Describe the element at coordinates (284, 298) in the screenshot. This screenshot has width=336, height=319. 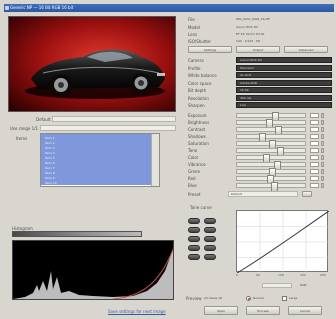
I see `radio-large` at that location.